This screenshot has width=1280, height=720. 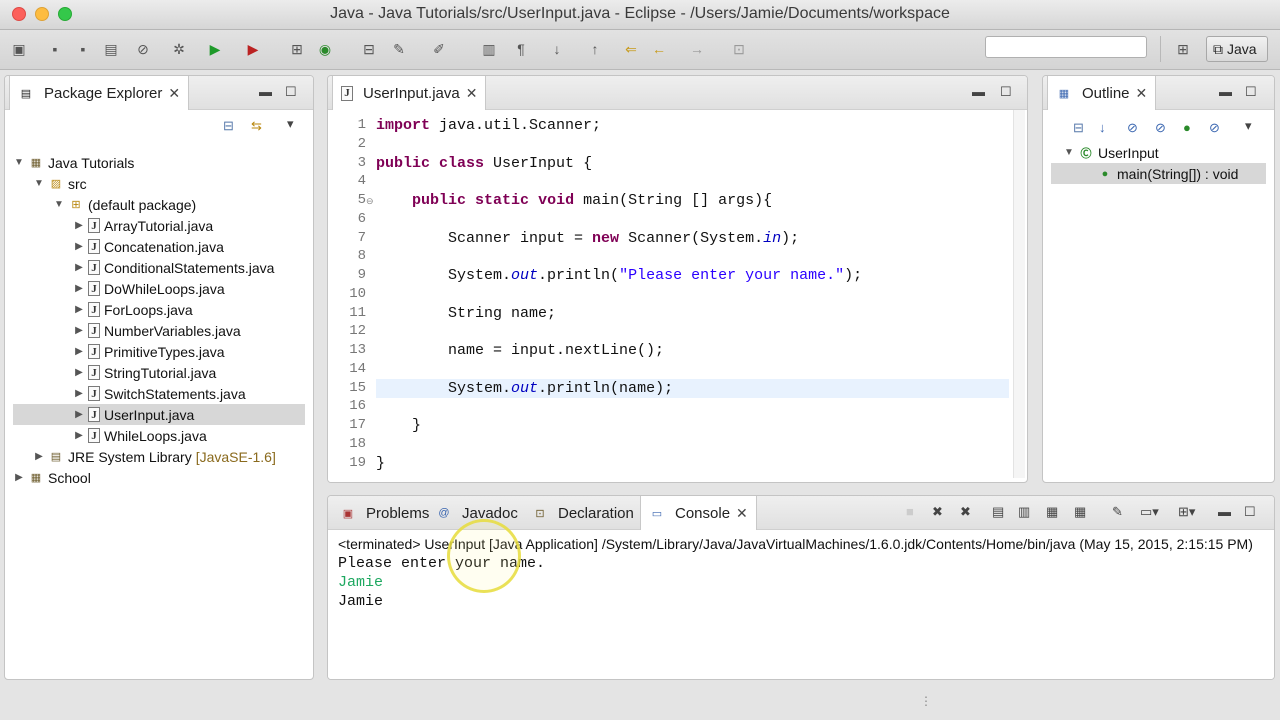 What do you see at coordinates (659, 49) in the screenshot?
I see `back-icon: ←` at bounding box center [659, 49].